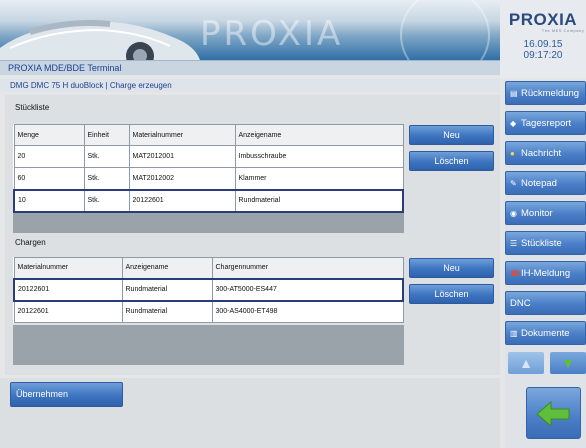 The width and height of the screenshot is (586, 448). I want to click on monitor-icon: ◉, so click(513, 213).